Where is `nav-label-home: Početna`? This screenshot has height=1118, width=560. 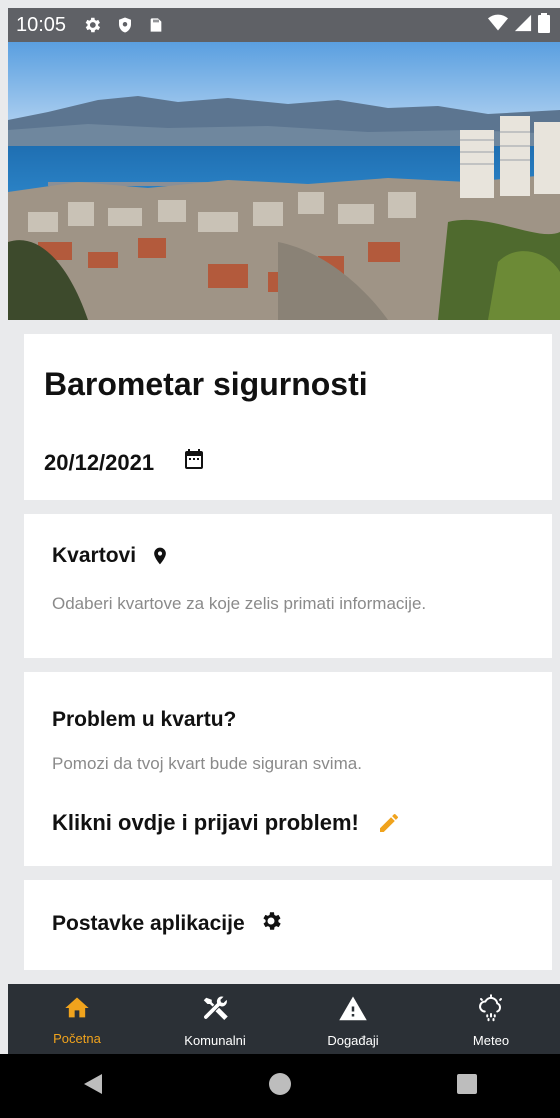
nav-label-home: Početna is located at coordinates (77, 1038).